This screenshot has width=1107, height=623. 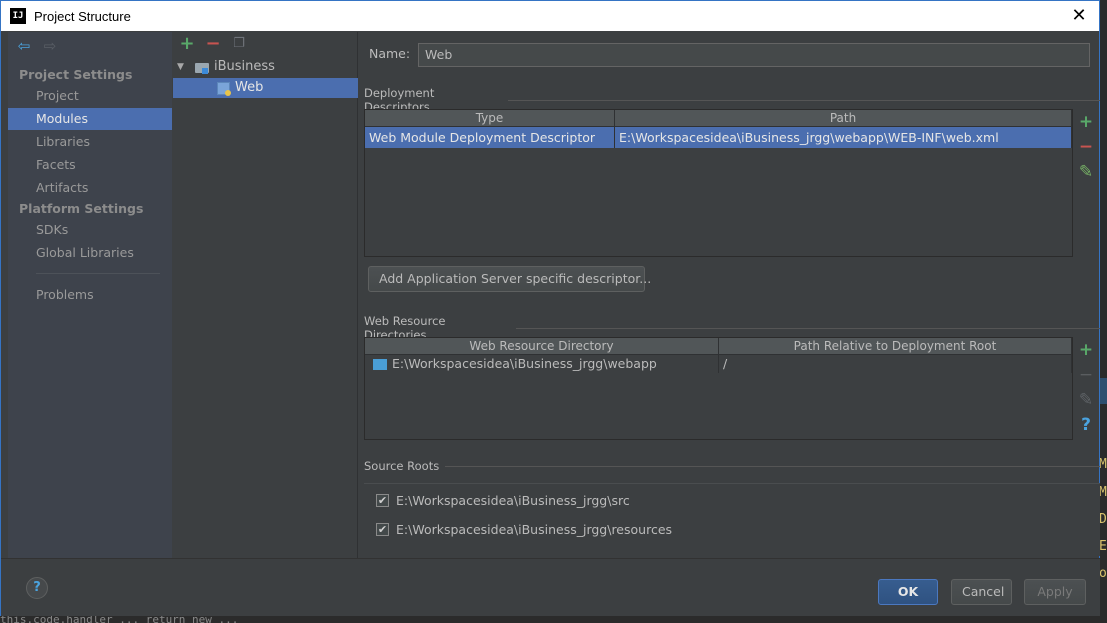 What do you see at coordinates (90, 230) in the screenshot?
I see `sidebar-item-sdks: SDKs` at bounding box center [90, 230].